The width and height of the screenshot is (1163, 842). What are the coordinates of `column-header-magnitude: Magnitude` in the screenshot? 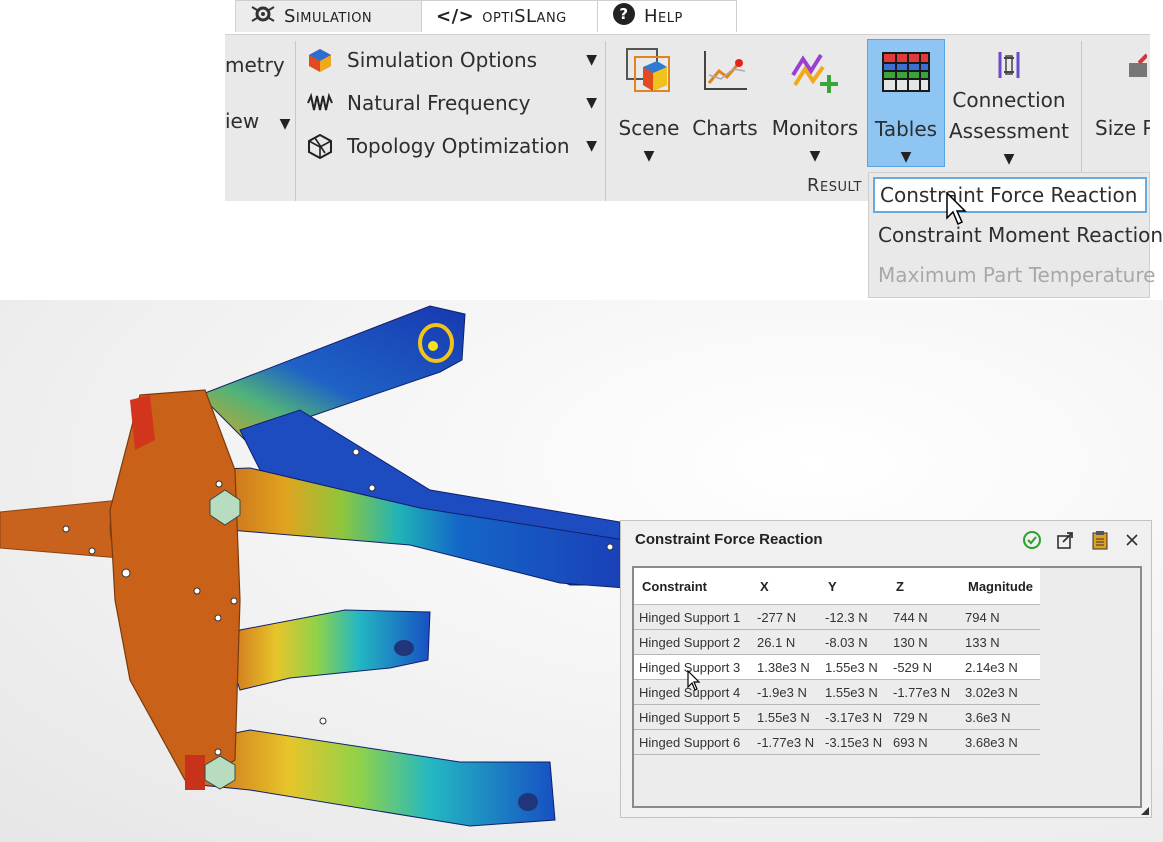 It's located at (1000, 586).